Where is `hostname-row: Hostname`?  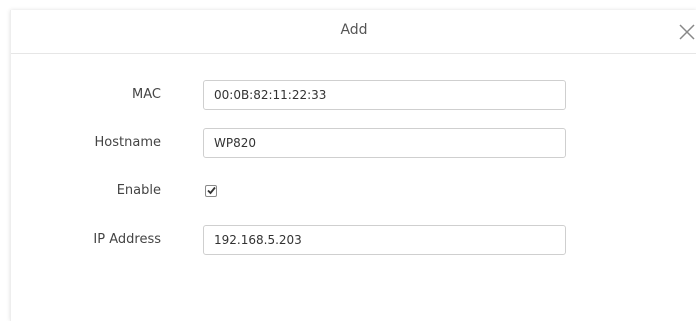
hostname-row: Hostname is located at coordinates (353, 143).